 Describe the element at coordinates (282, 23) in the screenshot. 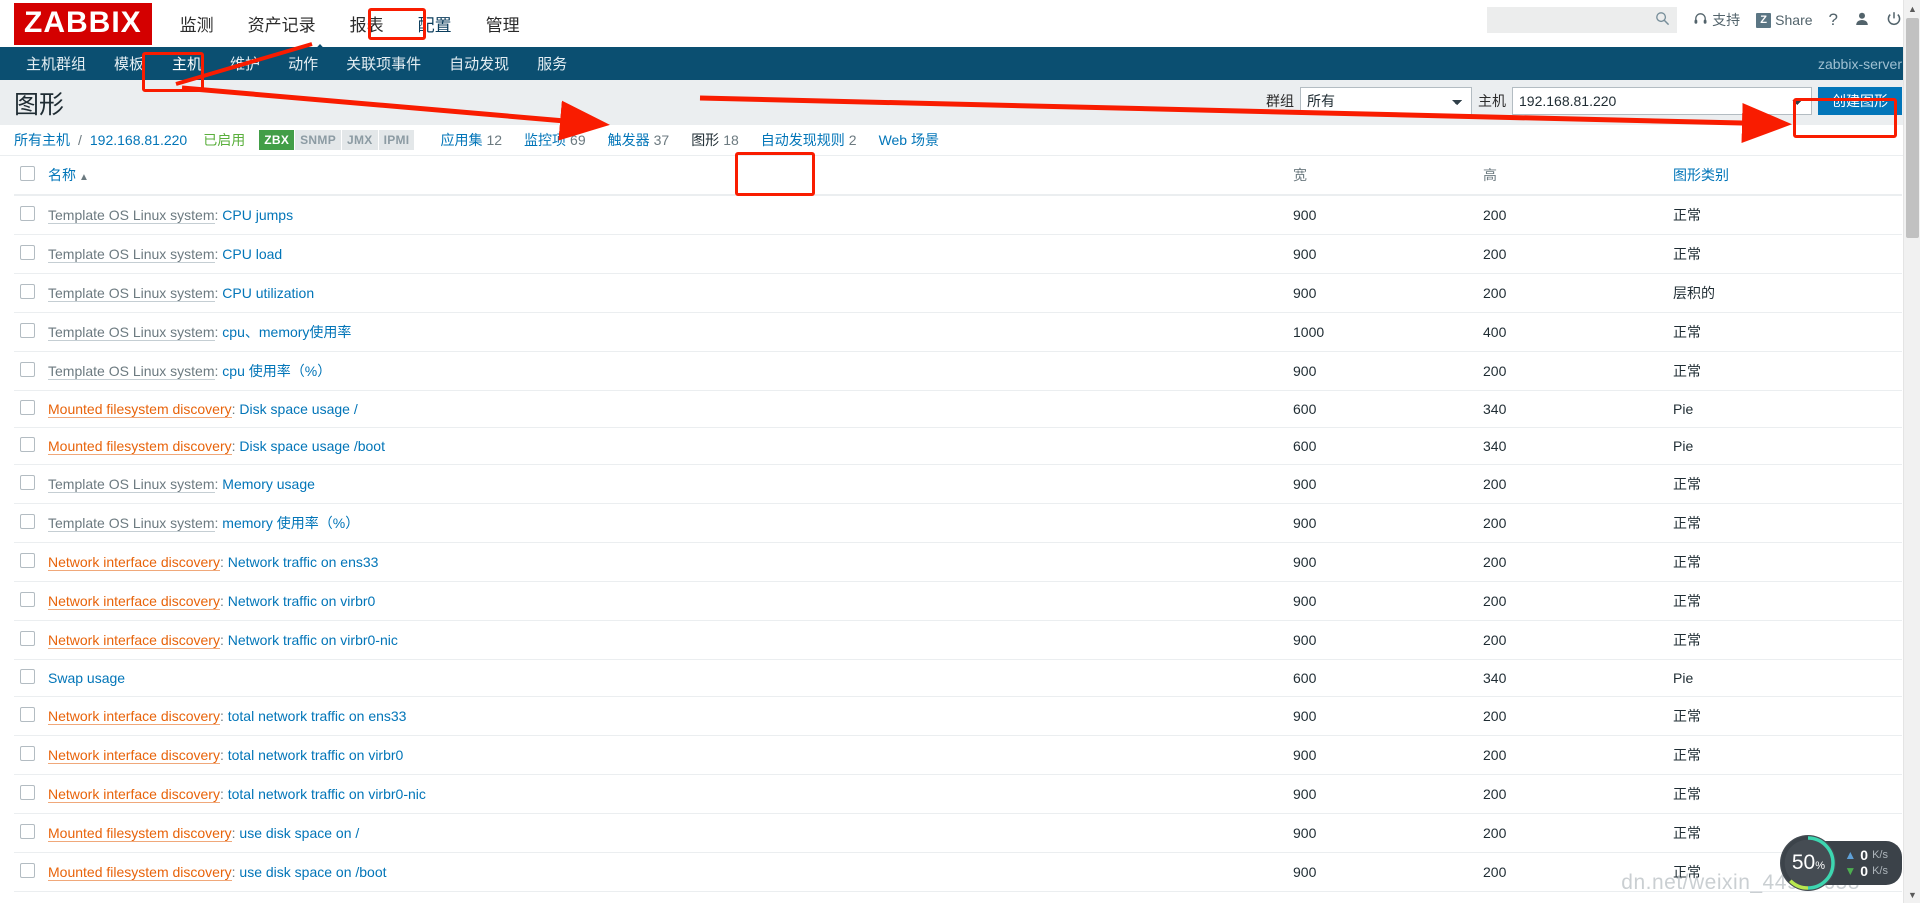

I see `nav-item-inventory: 资产记录` at that location.